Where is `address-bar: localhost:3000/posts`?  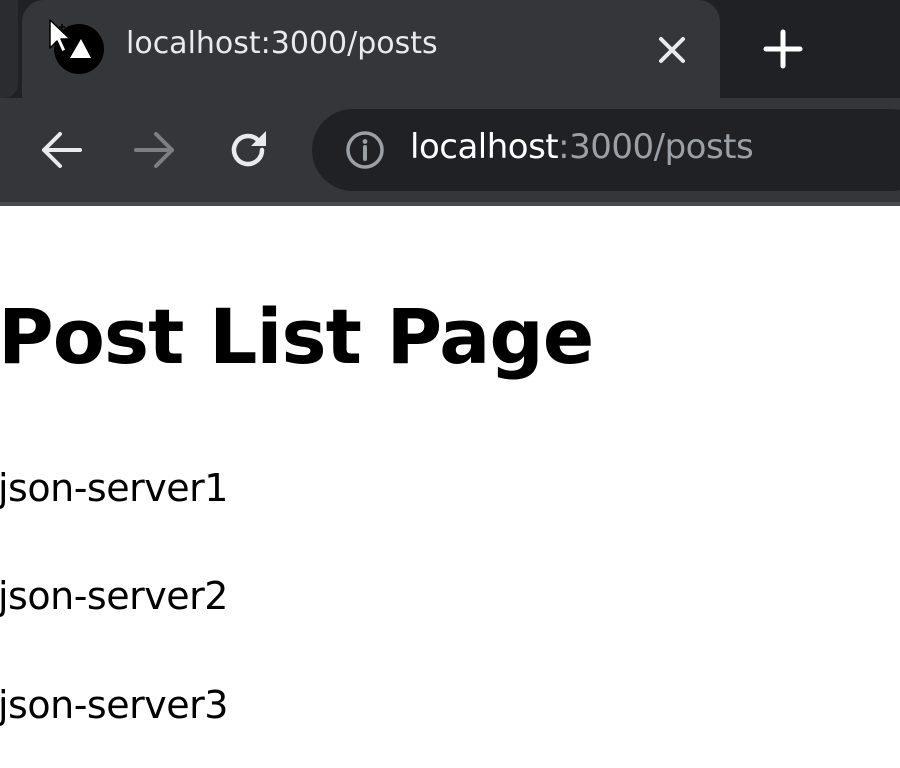 address-bar: localhost:3000/posts is located at coordinates (606, 150).